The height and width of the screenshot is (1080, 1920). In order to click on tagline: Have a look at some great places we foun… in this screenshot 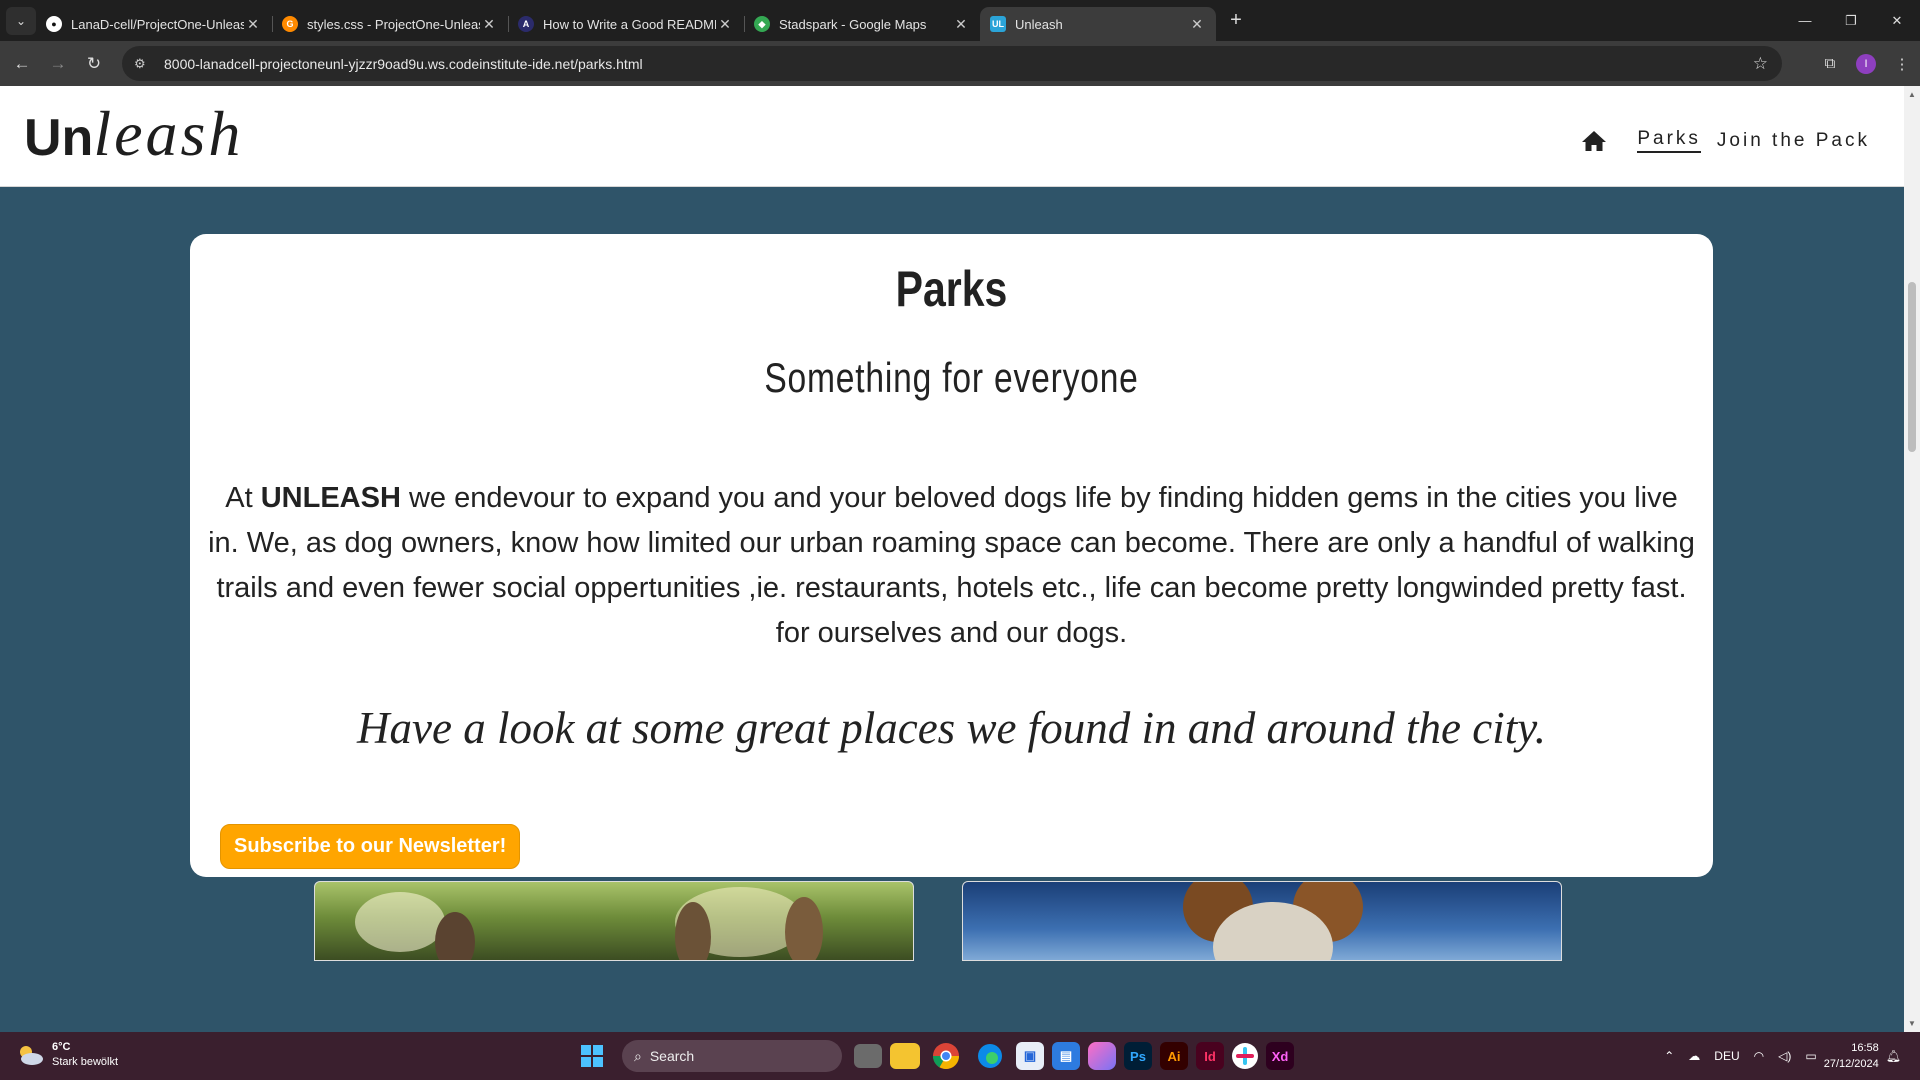, I will do `click(951, 728)`.